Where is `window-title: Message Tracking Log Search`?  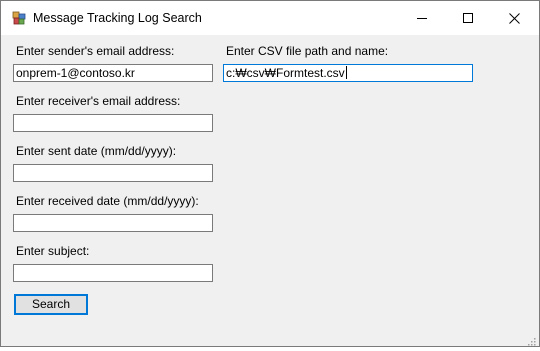 window-title: Message Tracking Log Search is located at coordinates (117, 18).